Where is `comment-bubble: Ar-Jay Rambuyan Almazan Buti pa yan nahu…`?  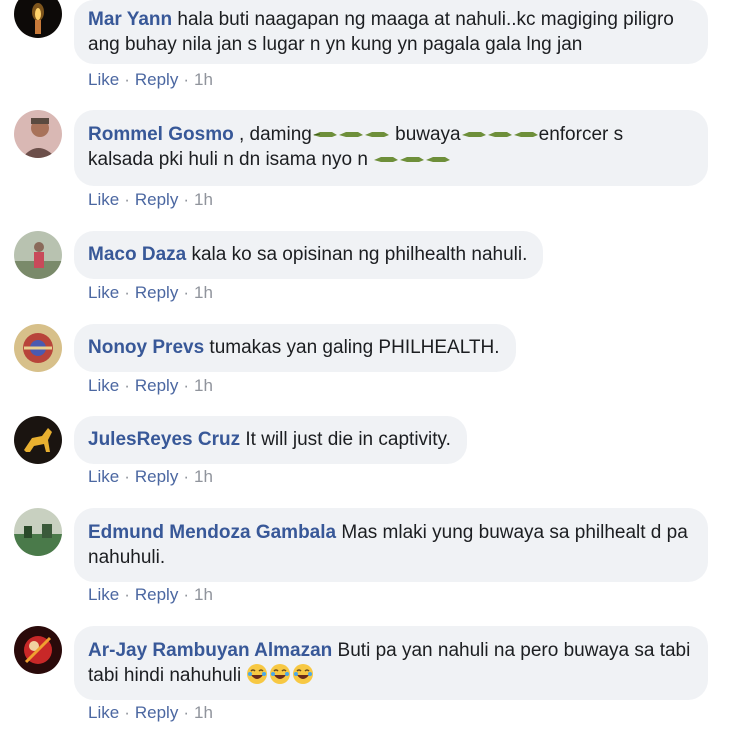
comment-bubble: Ar-Jay Rambuyan Almazan Buti pa yan nahu… is located at coordinates (391, 663).